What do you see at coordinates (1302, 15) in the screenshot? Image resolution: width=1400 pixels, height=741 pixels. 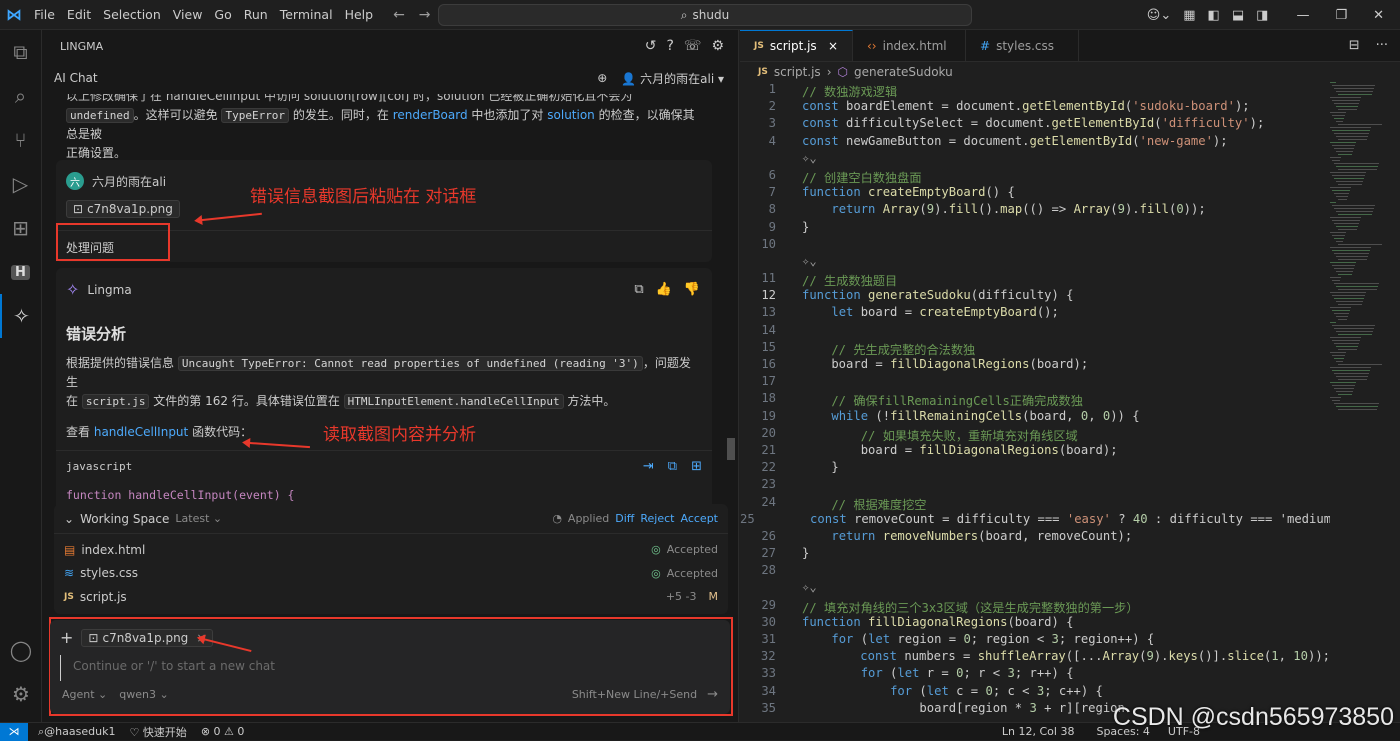 I see `minimize-icon: —` at bounding box center [1302, 15].